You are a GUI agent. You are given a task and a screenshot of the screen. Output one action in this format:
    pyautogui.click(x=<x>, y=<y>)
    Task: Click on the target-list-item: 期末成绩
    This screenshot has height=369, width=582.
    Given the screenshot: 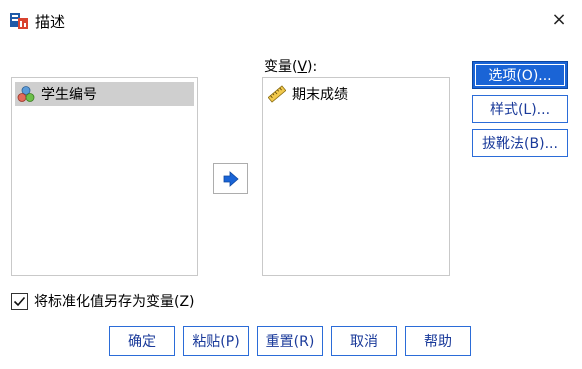 What is the action you would take?
    pyautogui.click(x=355, y=94)
    